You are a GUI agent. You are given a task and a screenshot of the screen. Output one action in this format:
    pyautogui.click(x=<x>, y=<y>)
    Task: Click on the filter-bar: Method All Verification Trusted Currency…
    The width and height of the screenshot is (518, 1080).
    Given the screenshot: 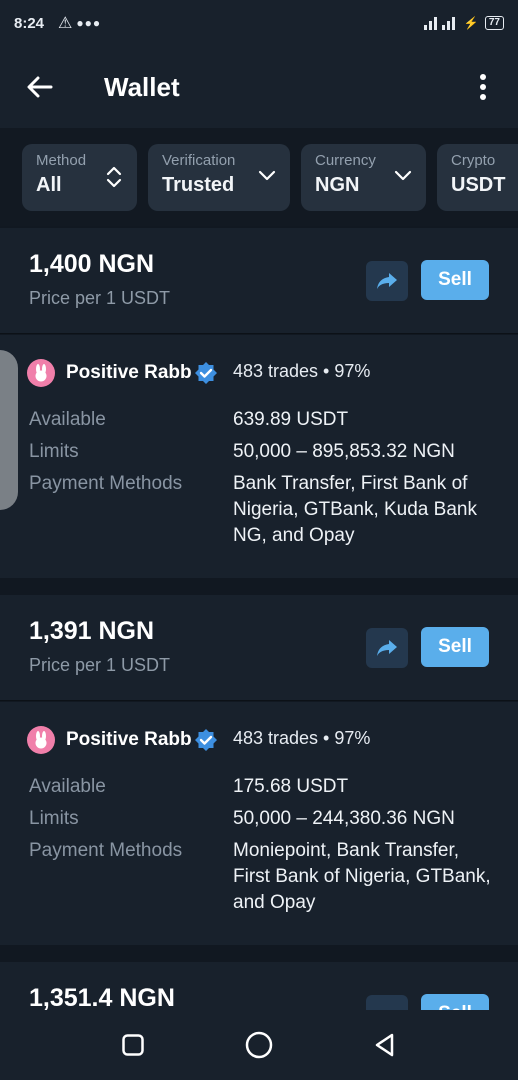 What is the action you would take?
    pyautogui.click(x=259, y=177)
    